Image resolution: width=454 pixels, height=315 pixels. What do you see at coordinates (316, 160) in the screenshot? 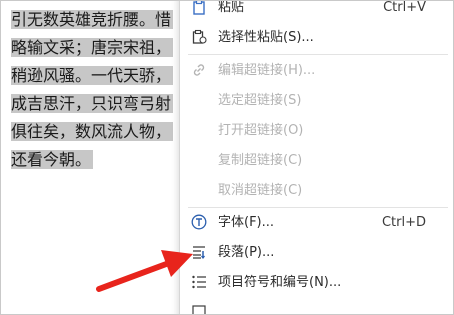
I see `menu-item-copy-hyperlink: 复制超链接(C)` at bounding box center [316, 160].